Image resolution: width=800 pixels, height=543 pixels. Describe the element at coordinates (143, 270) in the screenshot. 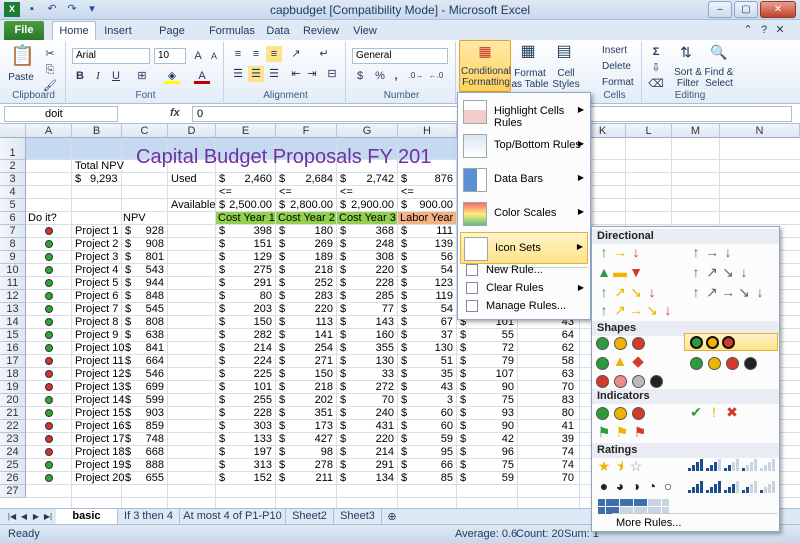

I see `npv-value: 543` at that location.